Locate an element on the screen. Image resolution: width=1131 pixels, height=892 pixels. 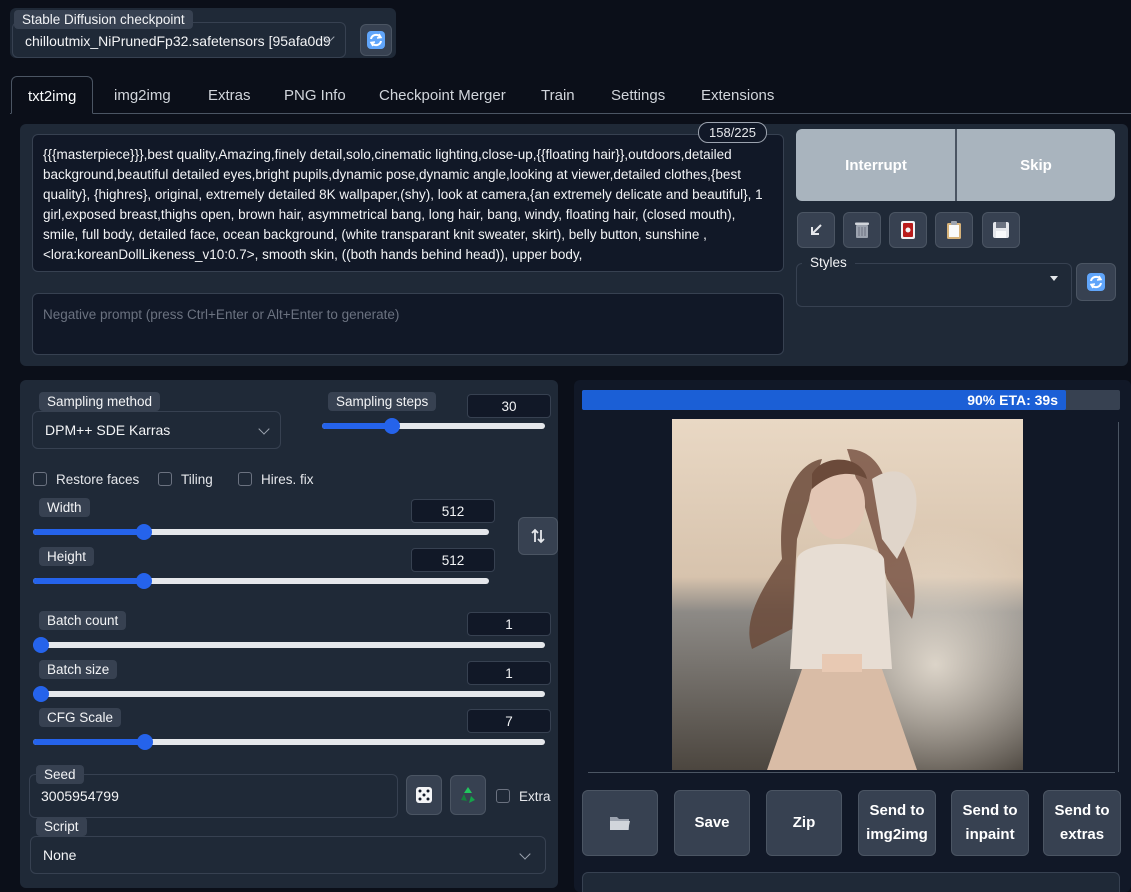
trash-icon is located at coordinates (862, 230).